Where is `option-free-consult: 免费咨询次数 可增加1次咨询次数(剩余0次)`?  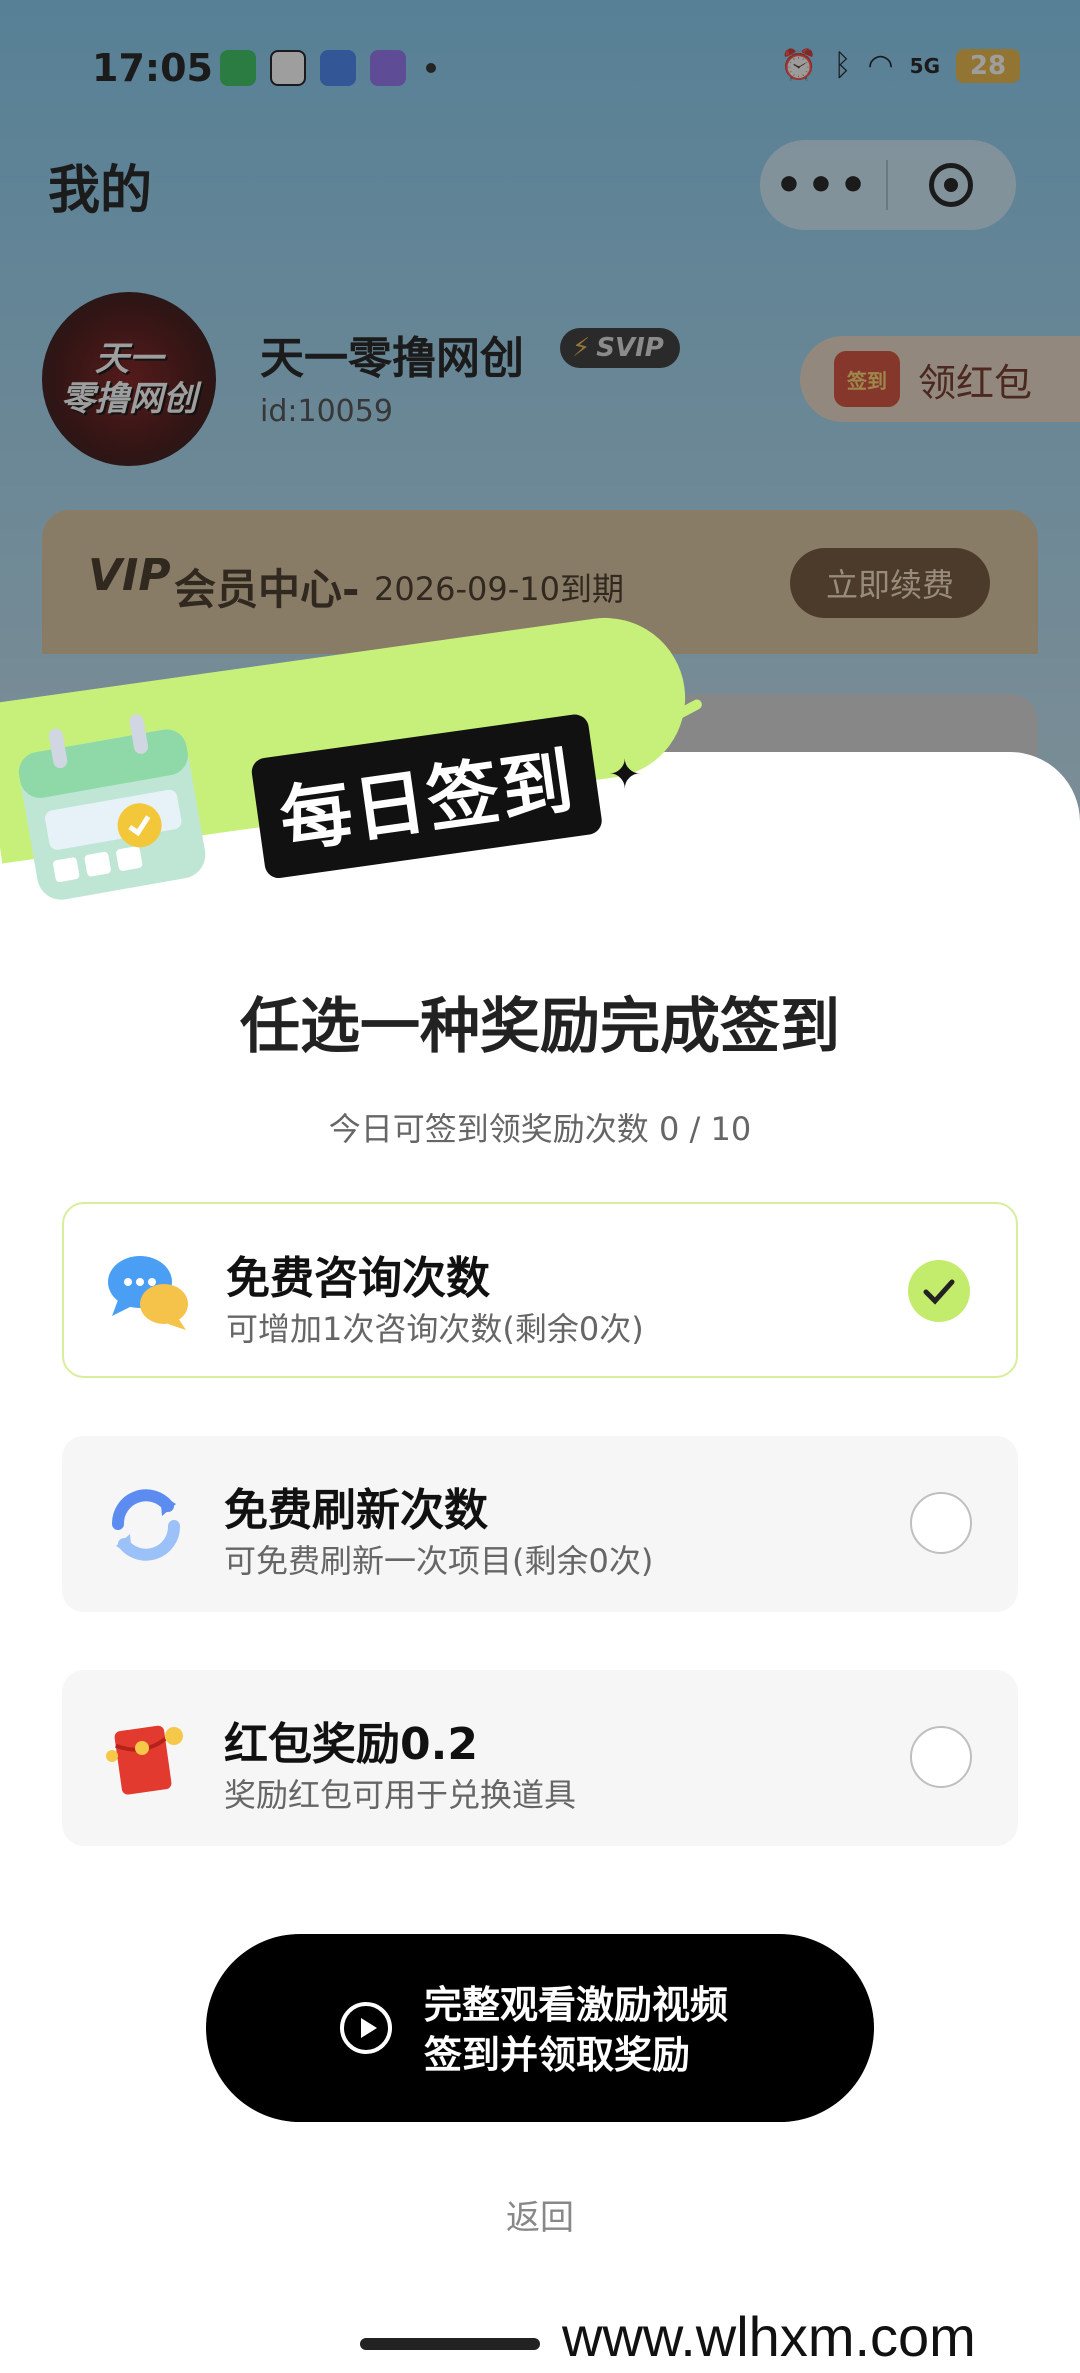 option-free-consult: 免费咨询次数 可增加1次咨询次数(剩余0次) is located at coordinates (540, 1290).